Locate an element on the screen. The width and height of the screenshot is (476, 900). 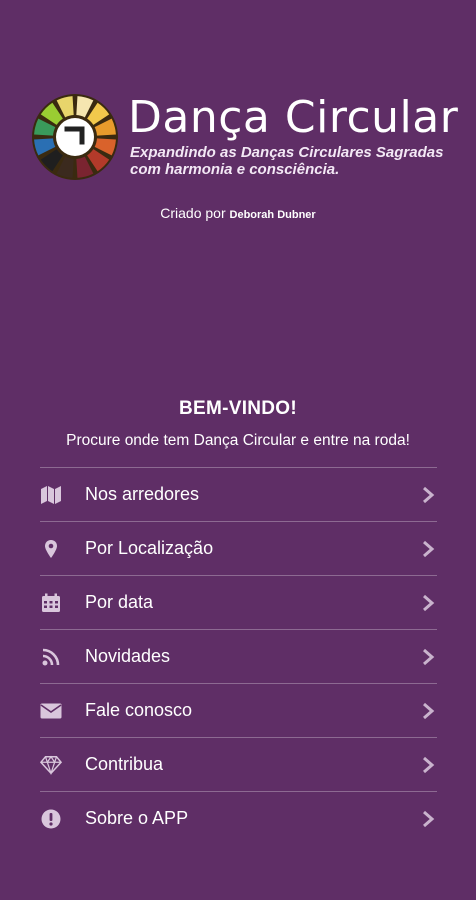
menu-item-contact: Fale conosco is located at coordinates (238, 711).